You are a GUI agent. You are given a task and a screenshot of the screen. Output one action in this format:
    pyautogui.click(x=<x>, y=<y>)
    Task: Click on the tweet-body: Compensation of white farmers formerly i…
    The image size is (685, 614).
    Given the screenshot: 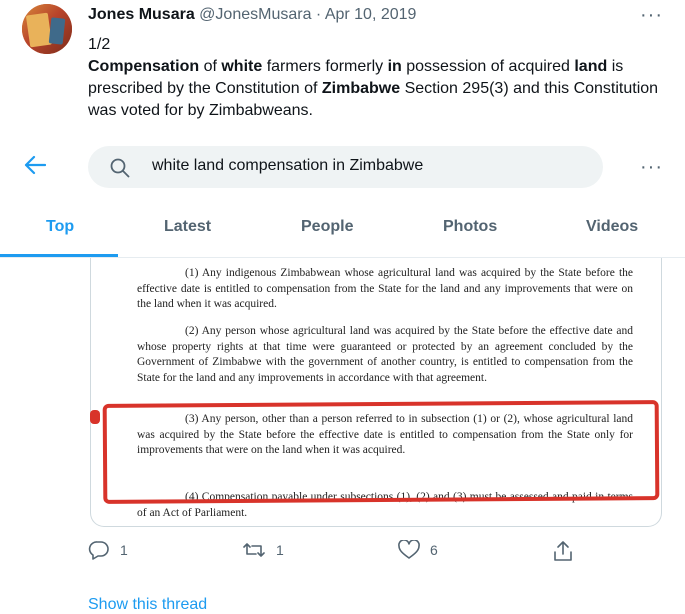 What is the action you would take?
    pyautogui.click(x=378, y=89)
    